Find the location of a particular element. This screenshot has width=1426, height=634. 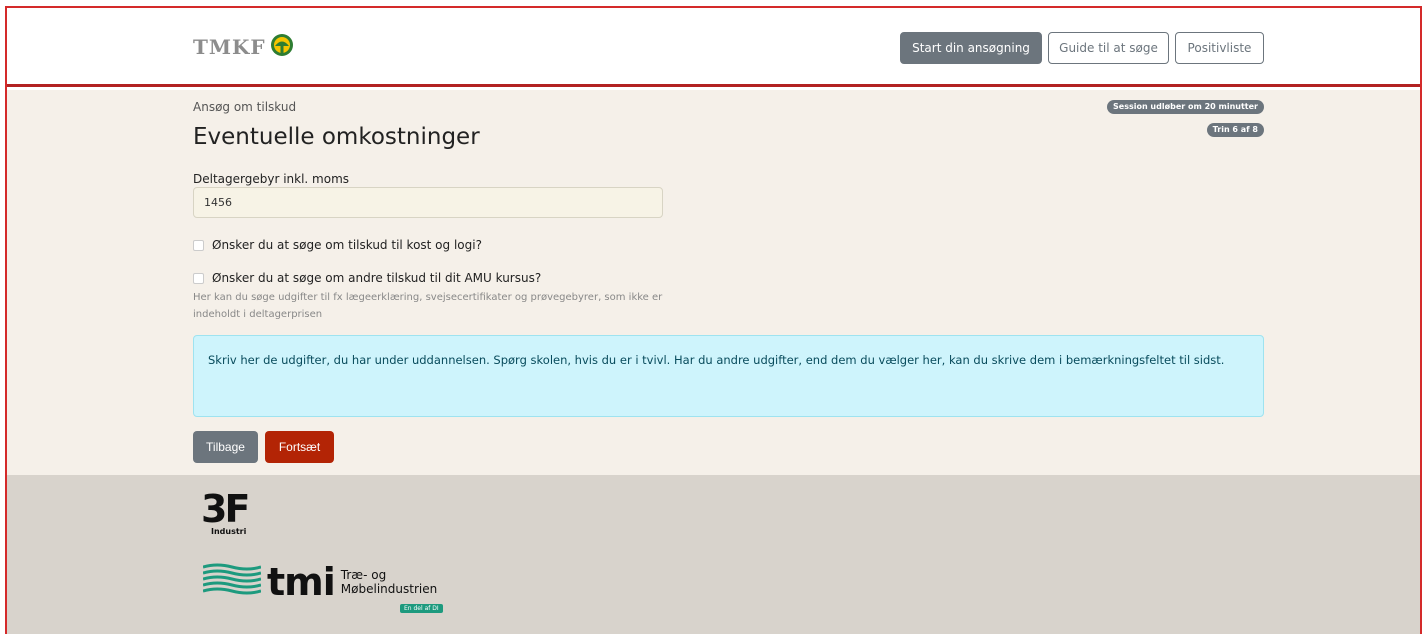

tmi-logo: tmi Træ- og Møbelindustrien En del af DI is located at coordinates (322, 586).